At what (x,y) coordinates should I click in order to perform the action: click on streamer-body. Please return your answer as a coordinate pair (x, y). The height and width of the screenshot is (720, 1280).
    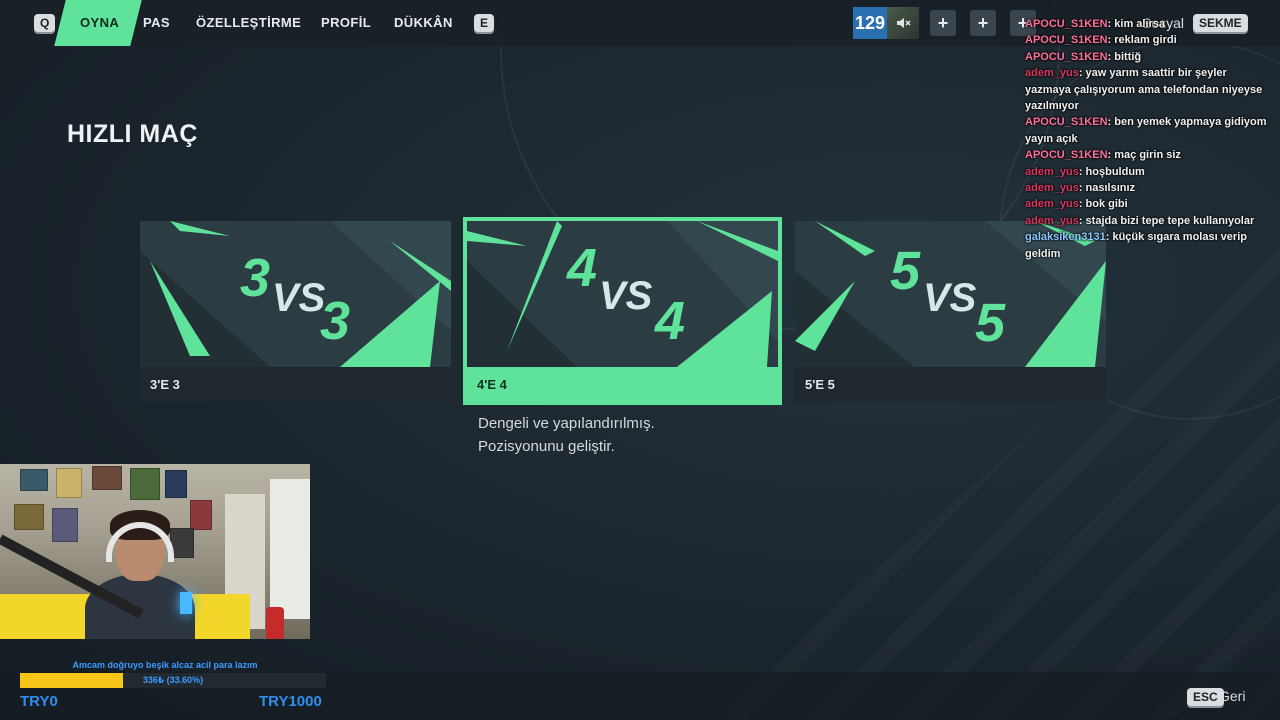
    Looking at the image, I should click on (140, 606).